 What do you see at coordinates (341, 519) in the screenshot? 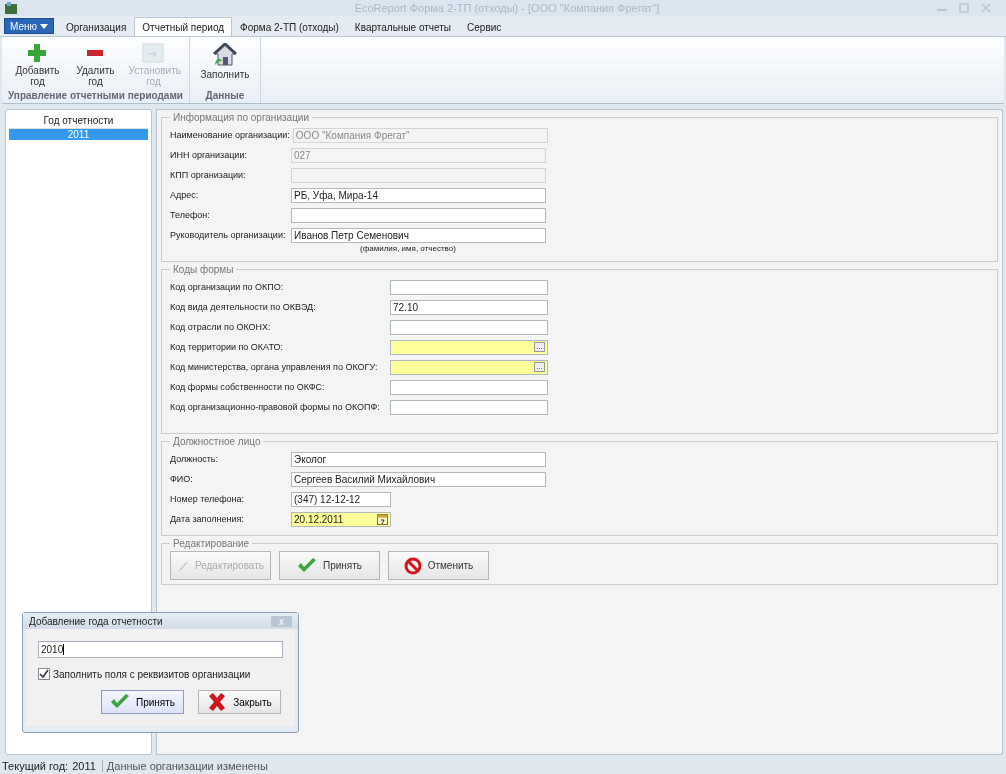
I see `input-field: 20.12.2011` at bounding box center [341, 519].